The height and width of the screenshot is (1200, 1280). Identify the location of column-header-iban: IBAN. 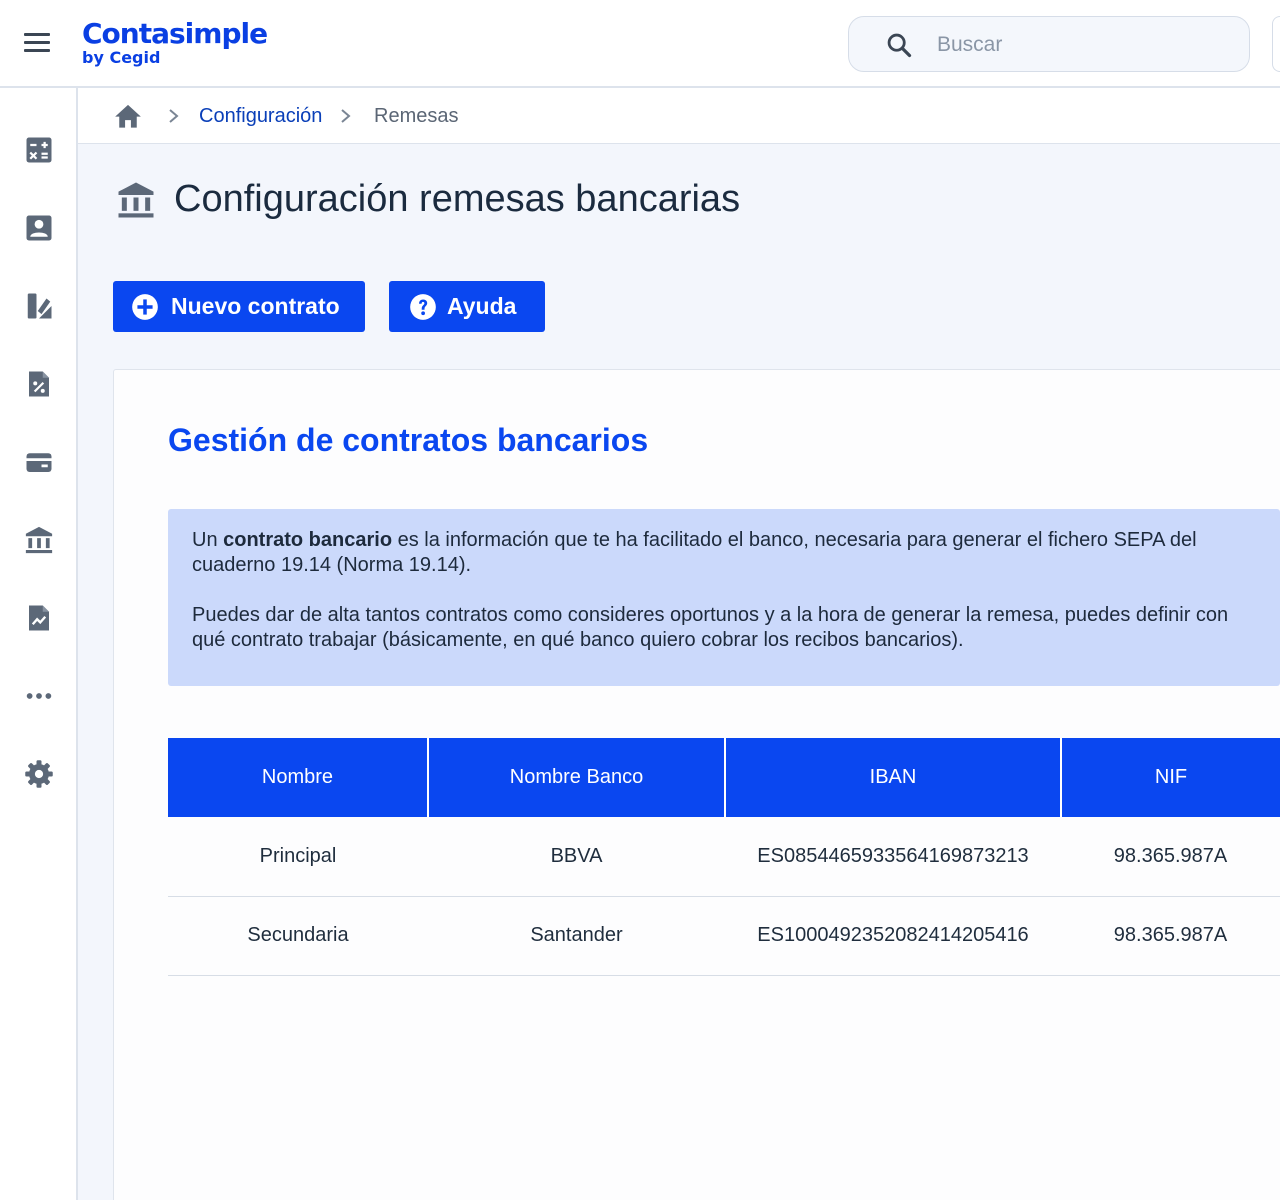
(893, 777).